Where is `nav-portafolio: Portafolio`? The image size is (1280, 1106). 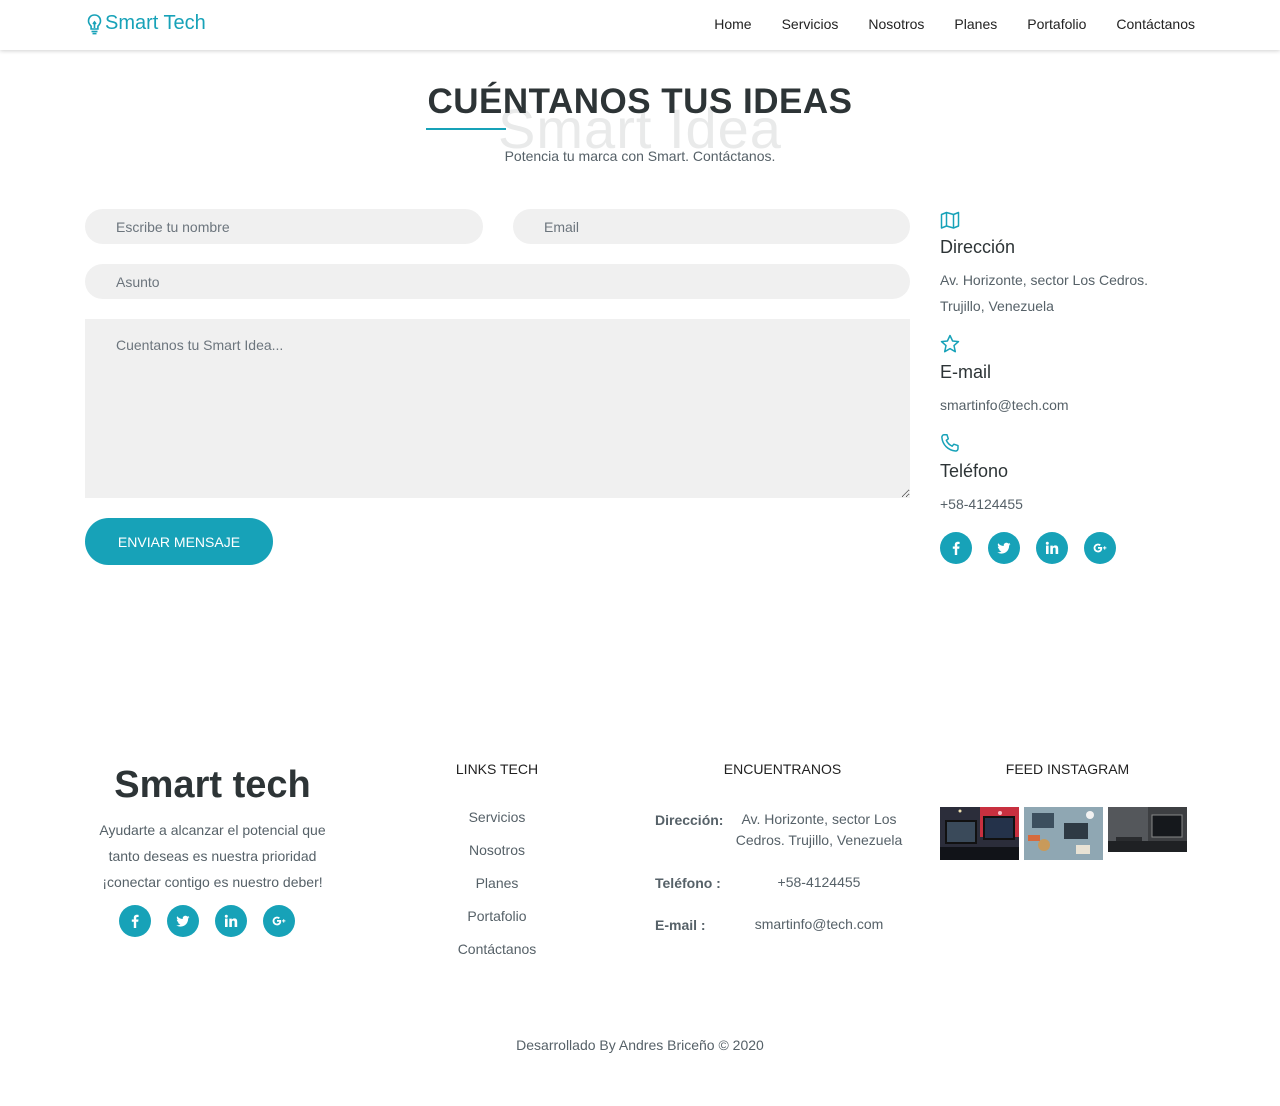
nav-portafolio: Portafolio is located at coordinates (1056, 24).